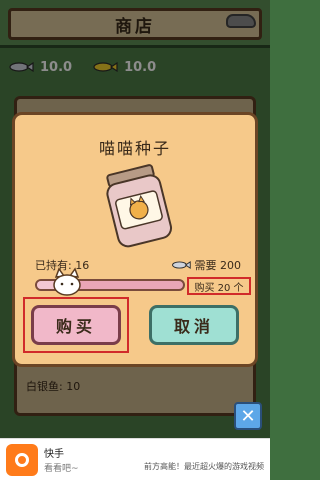 This screenshot has height=480, width=320. What do you see at coordinates (204, 466) in the screenshot?
I see `ad-description: 前方高能！最近超火爆的游戏视频` at bounding box center [204, 466].